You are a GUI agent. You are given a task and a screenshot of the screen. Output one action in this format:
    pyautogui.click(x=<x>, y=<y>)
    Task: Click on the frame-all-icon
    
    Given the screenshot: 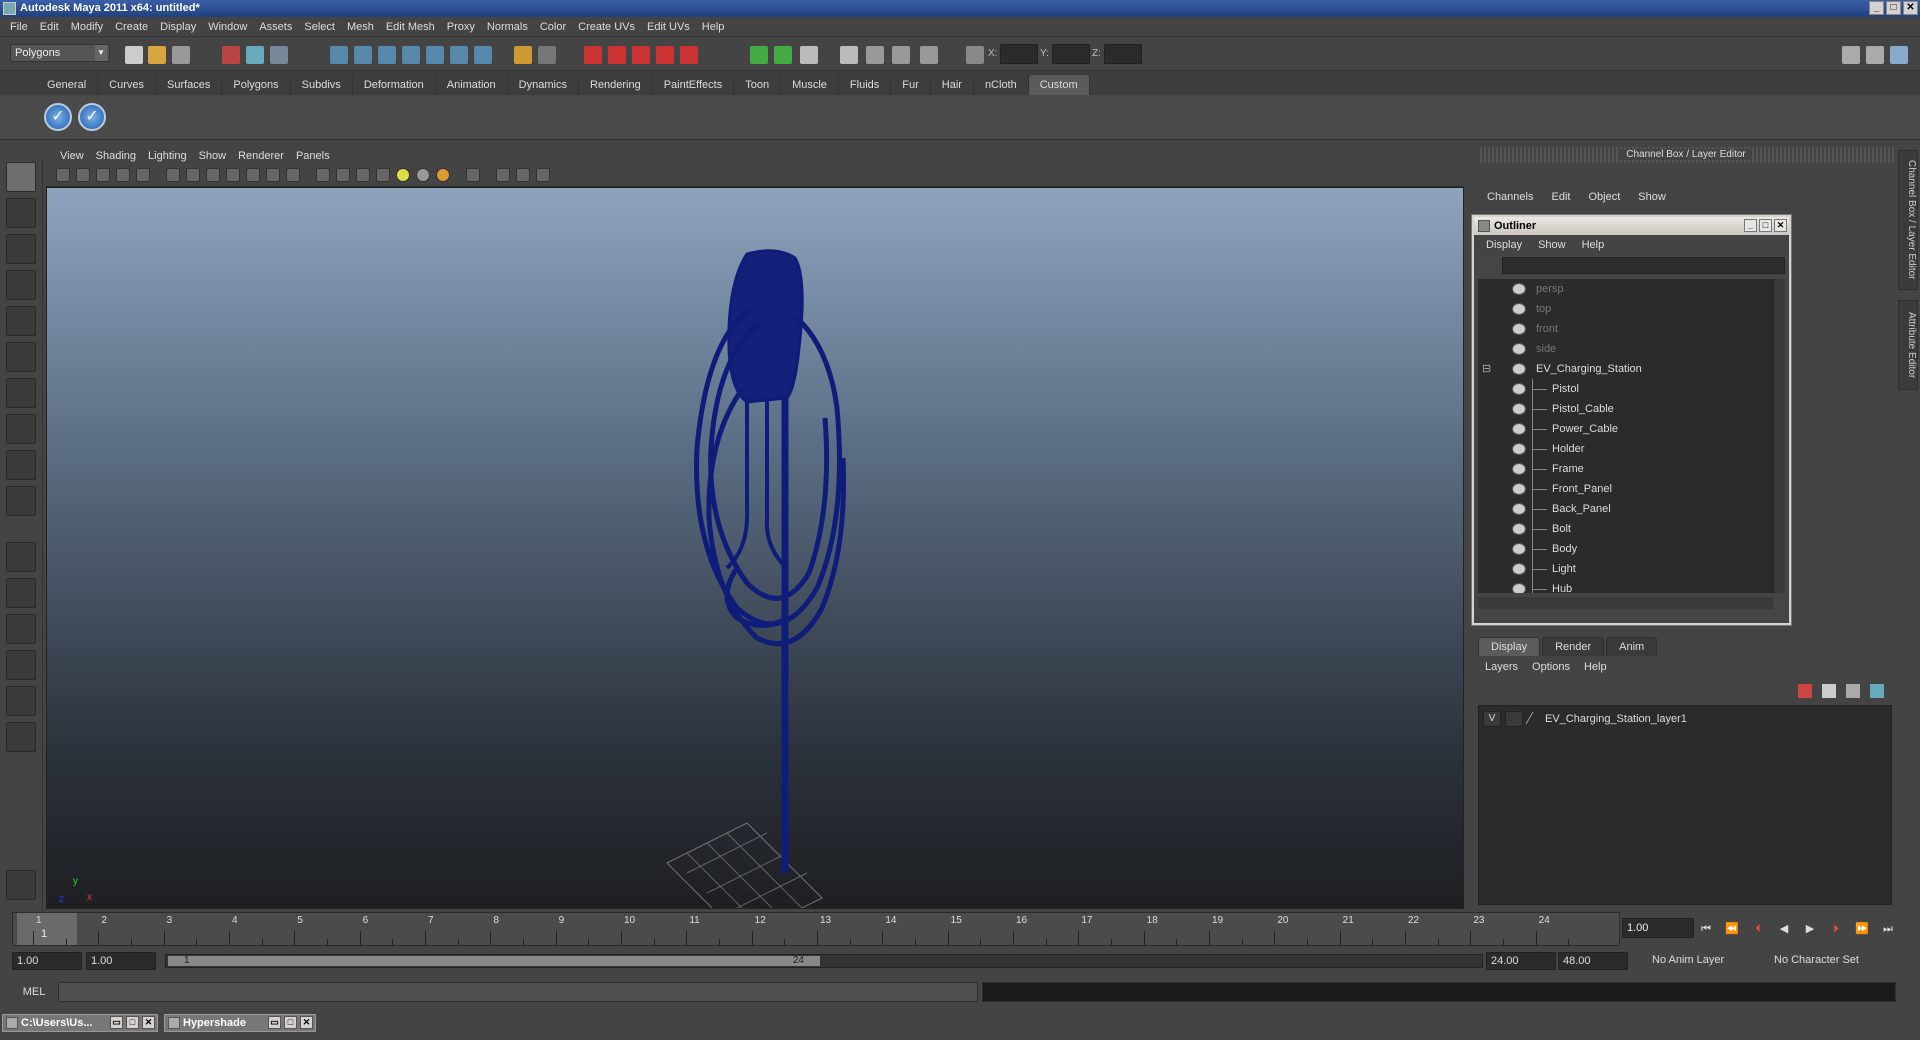 What is the action you would take?
    pyautogui.click(x=523, y=175)
    